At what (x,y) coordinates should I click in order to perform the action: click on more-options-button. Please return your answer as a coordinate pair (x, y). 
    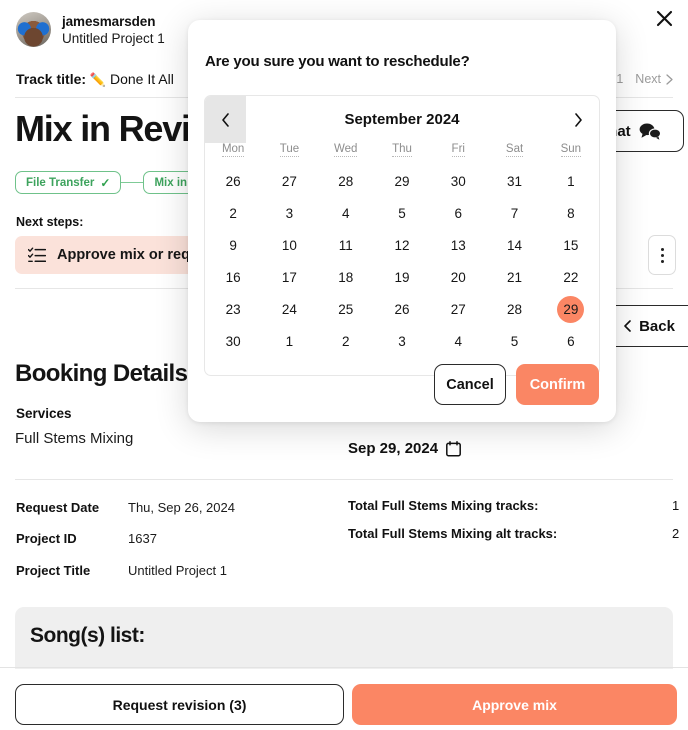
    Looking at the image, I should click on (662, 255).